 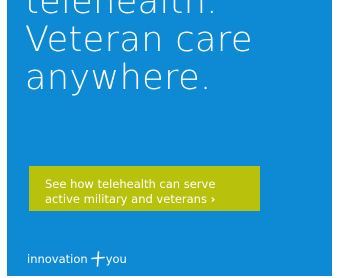 What do you see at coordinates (97, 258) in the screenshot?
I see `plus-icon` at bounding box center [97, 258].